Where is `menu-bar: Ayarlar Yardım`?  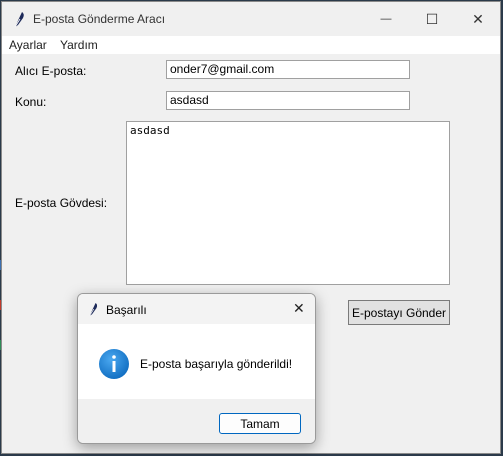
menu-bar: Ayarlar Yardım is located at coordinates (251, 45).